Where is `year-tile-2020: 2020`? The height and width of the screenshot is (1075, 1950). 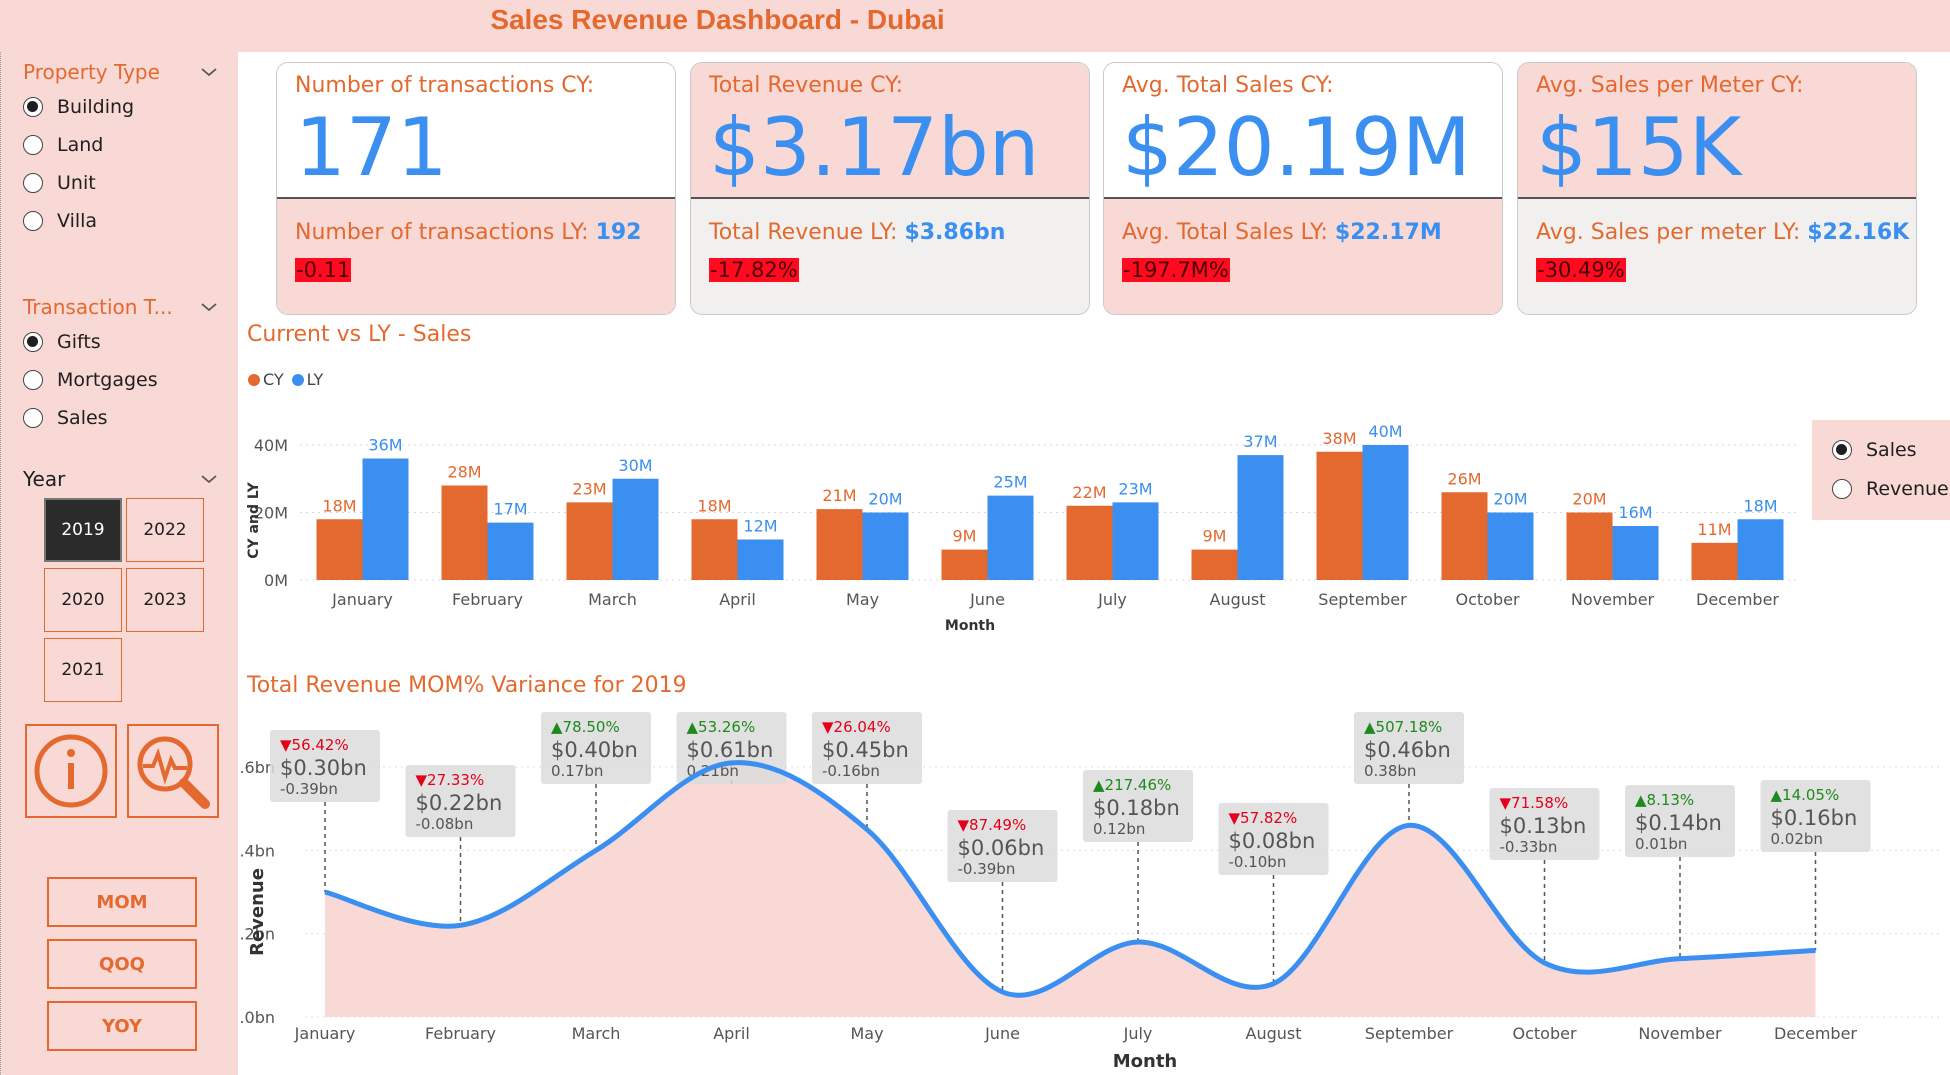 year-tile-2020: 2020 is located at coordinates (83, 600).